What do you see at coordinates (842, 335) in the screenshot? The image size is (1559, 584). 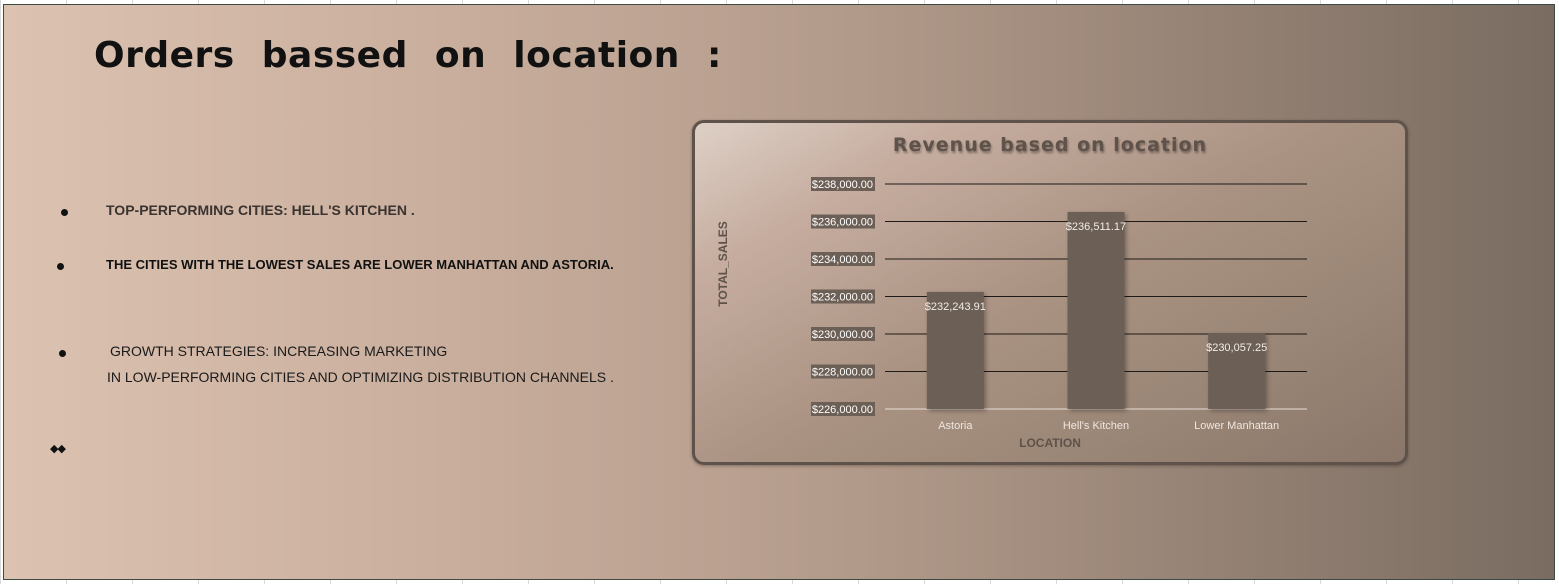 I see `y-tick-label: $230,000.00` at bounding box center [842, 335].